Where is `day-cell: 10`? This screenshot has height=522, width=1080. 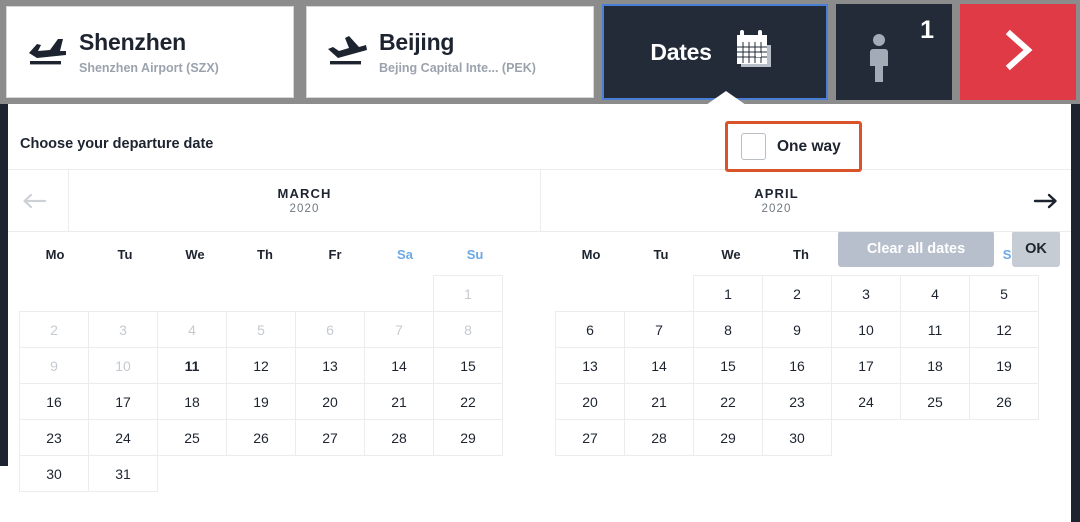 day-cell: 10 is located at coordinates (866, 329).